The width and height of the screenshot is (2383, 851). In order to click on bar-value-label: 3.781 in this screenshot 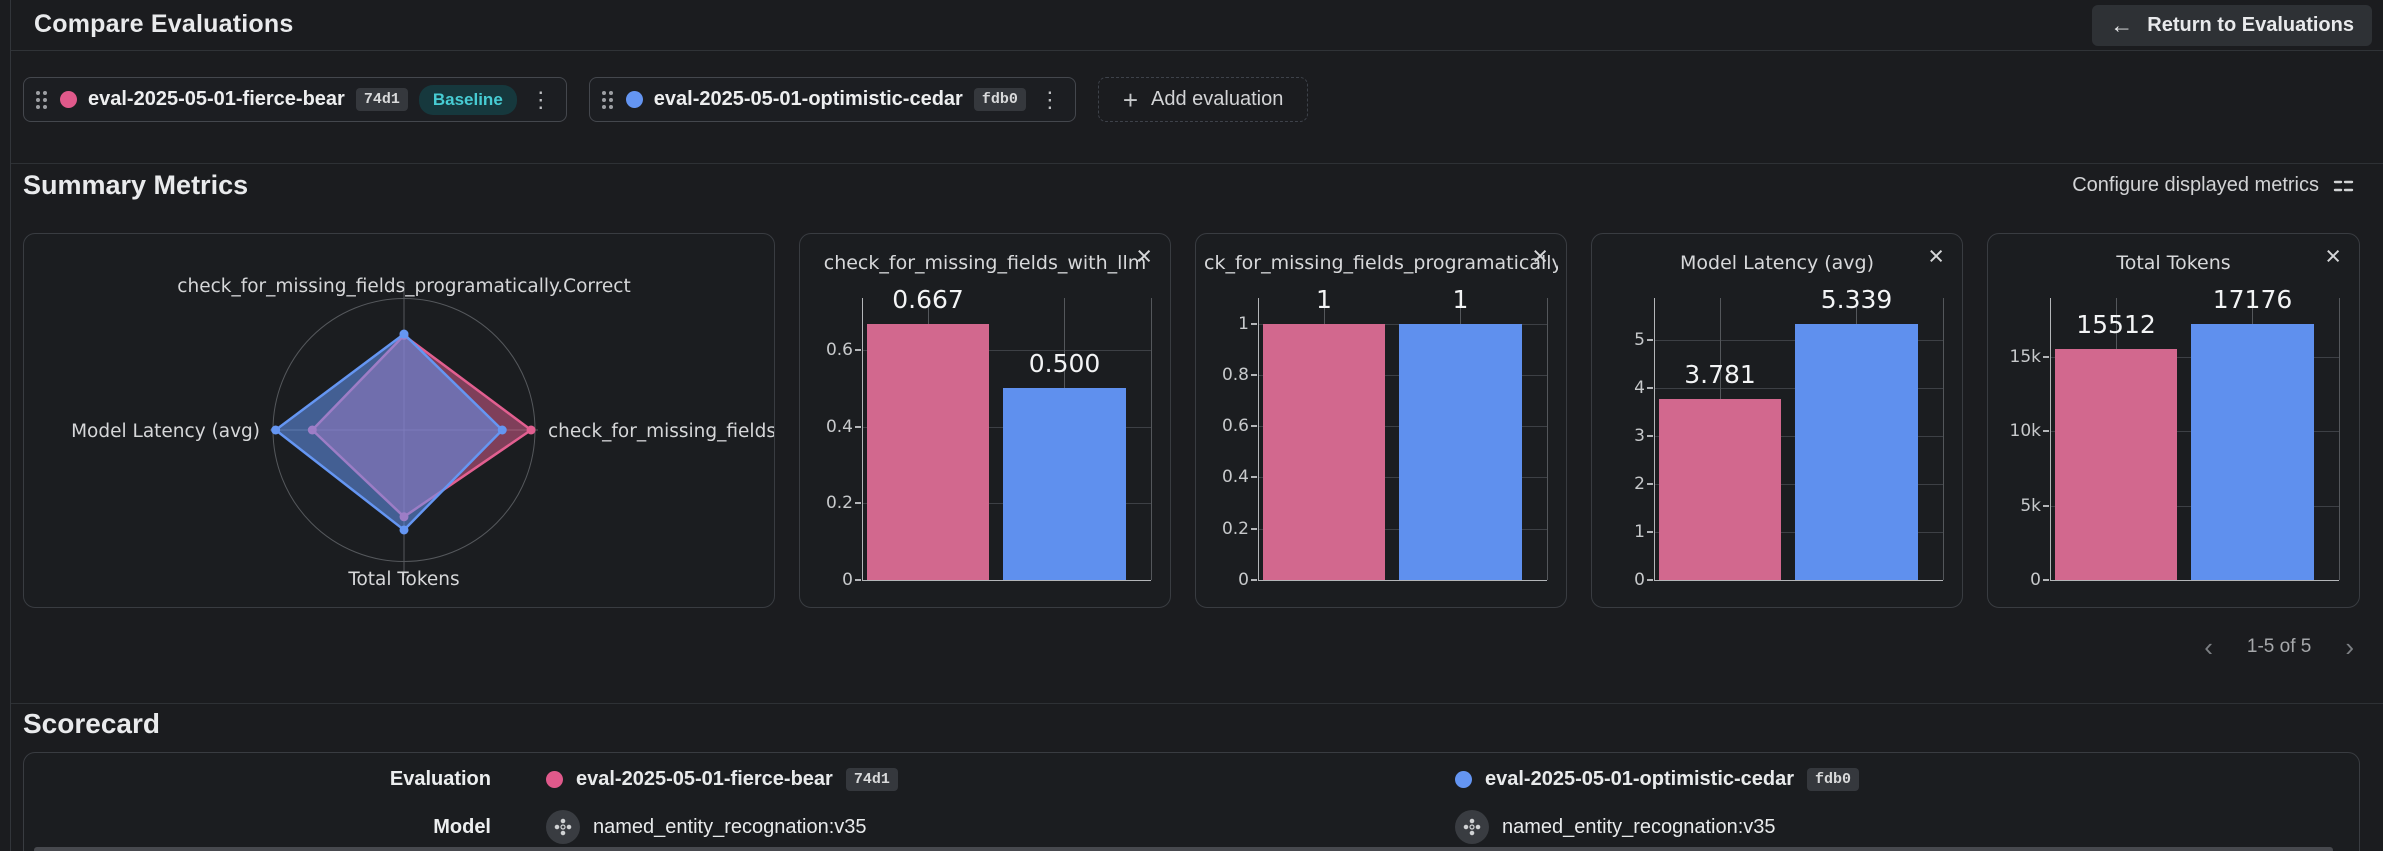, I will do `click(1720, 374)`.